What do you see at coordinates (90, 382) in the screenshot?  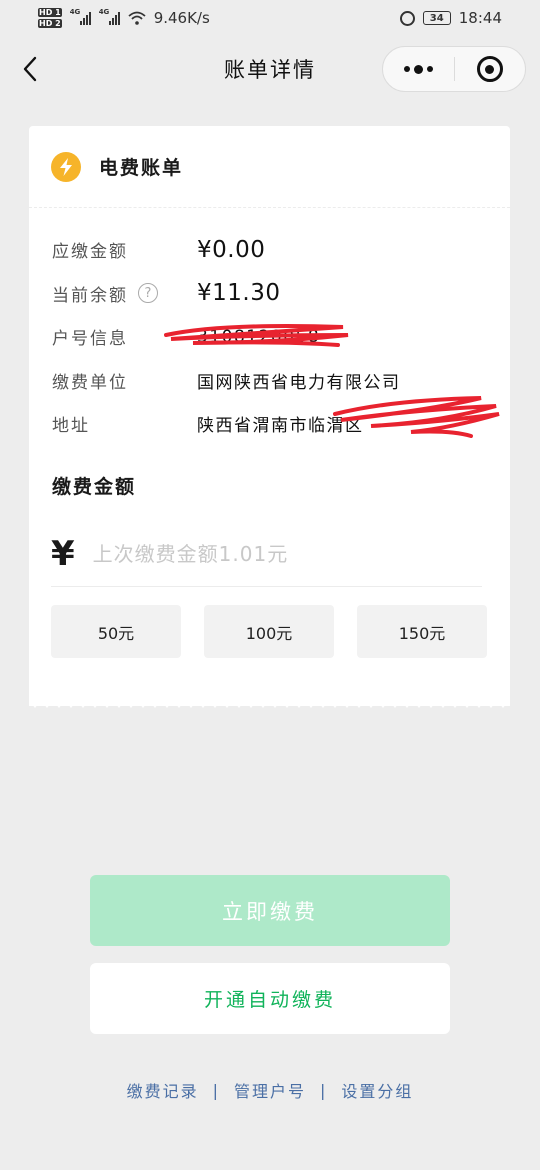 I see `info-label: 缴费单位` at bounding box center [90, 382].